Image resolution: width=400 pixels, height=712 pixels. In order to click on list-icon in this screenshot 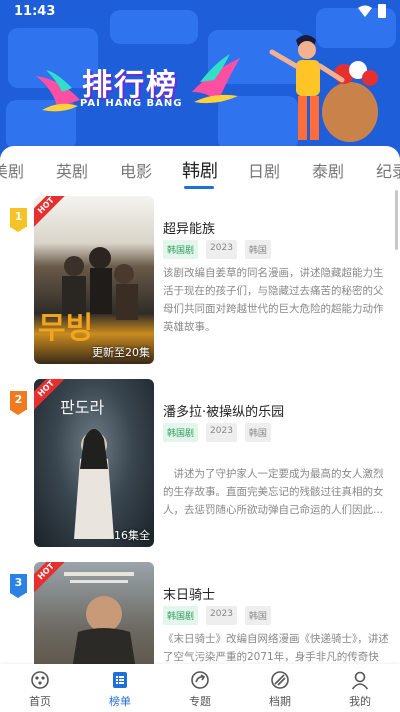, I will do `click(120, 680)`.